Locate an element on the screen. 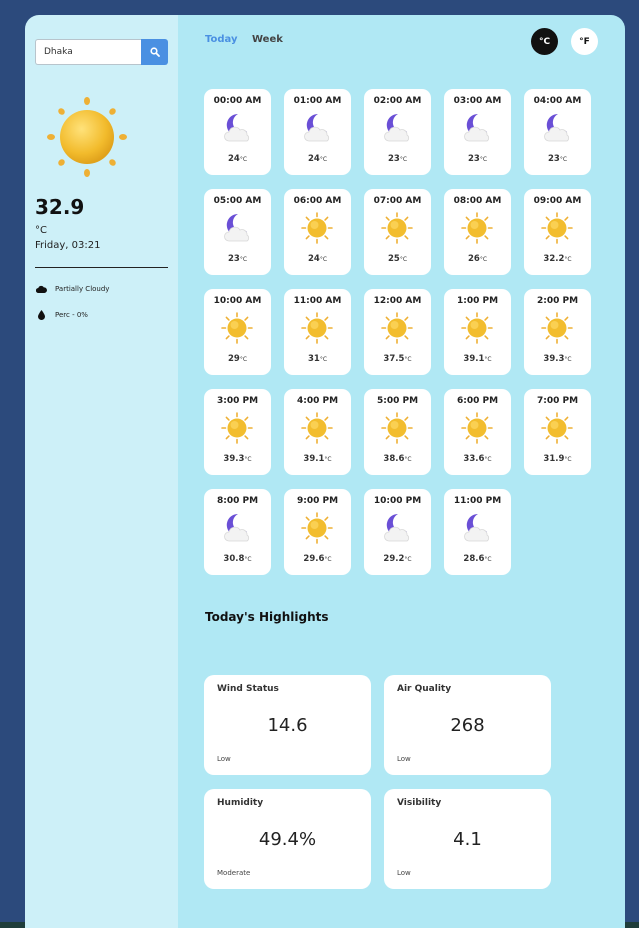 This screenshot has height=928, width=639. hourly-temperature-value: 39.3 is located at coordinates (554, 359).